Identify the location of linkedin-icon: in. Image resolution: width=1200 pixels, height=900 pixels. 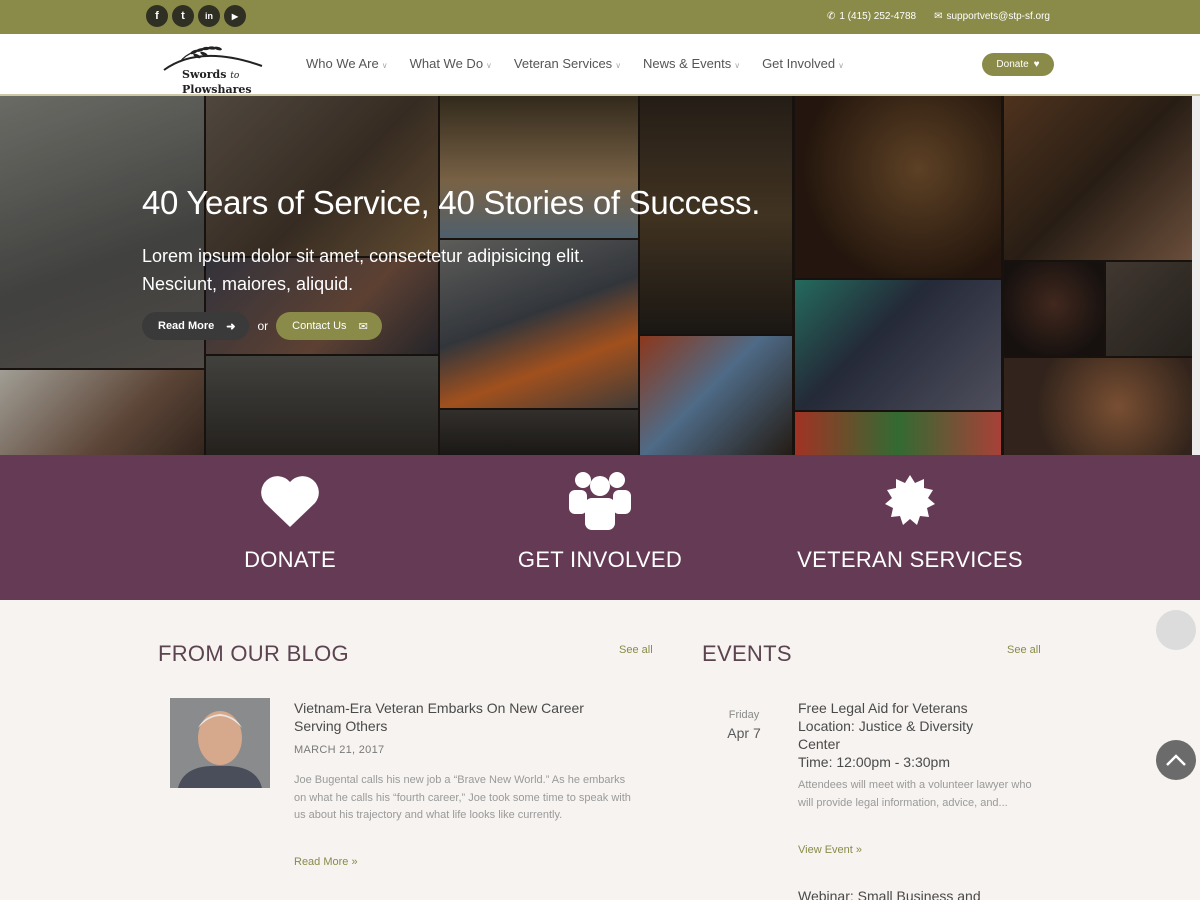
(209, 16).